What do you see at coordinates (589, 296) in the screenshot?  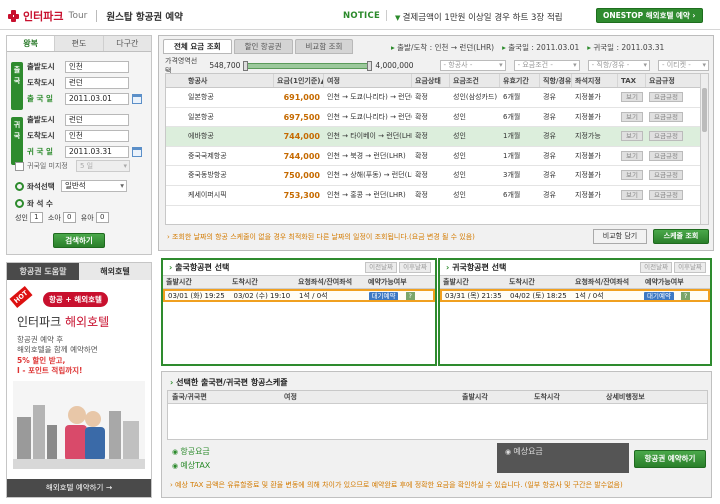 I see `inbound-seats: 1석 / 0석` at bounding box center [589, 296].